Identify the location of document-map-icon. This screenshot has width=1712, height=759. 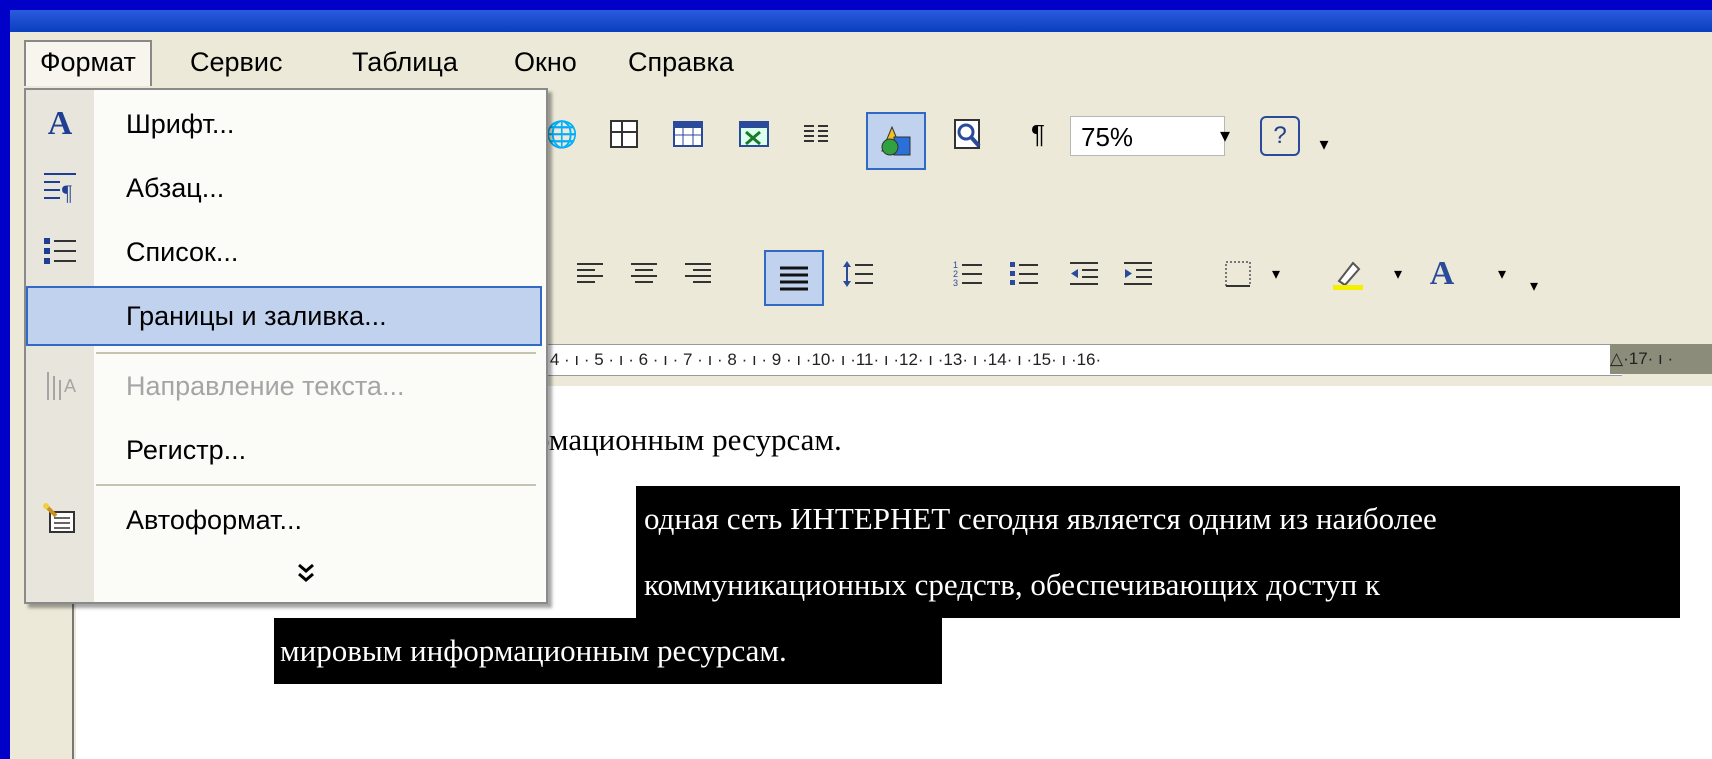
(968, 134).